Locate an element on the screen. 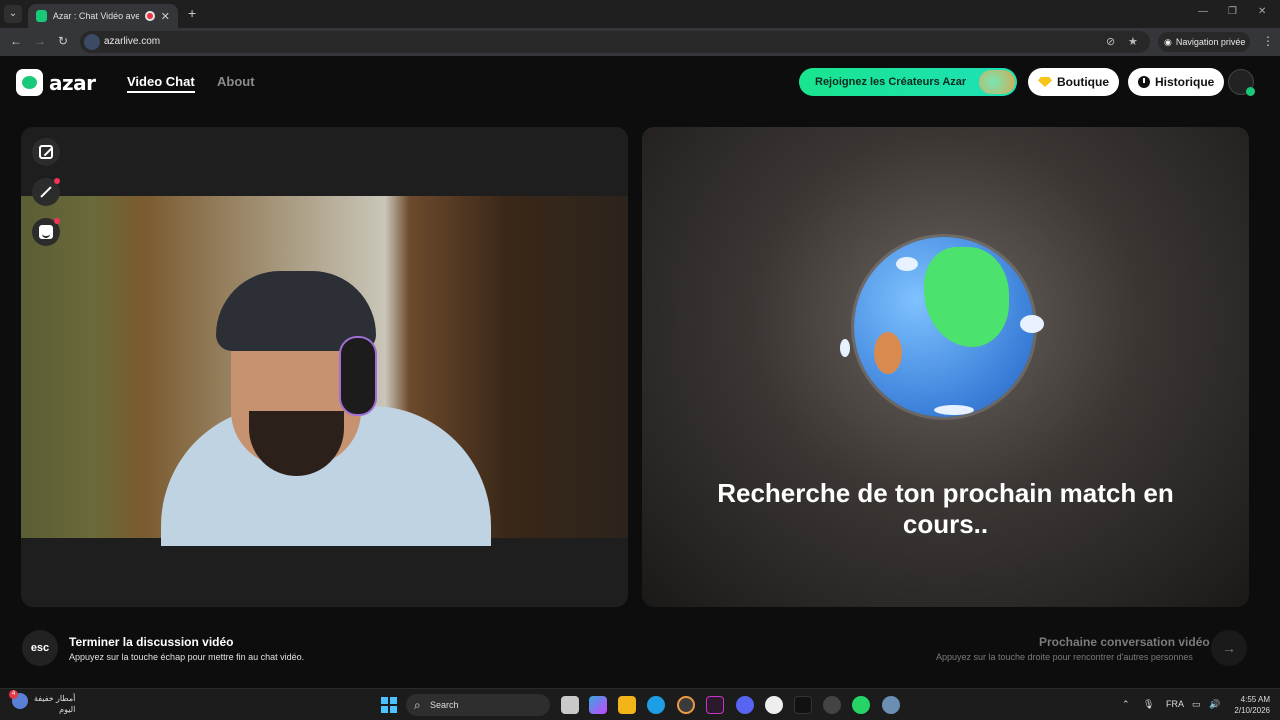 The image size is (1280, 720). globe-icon is located at coordinates (942, 327).